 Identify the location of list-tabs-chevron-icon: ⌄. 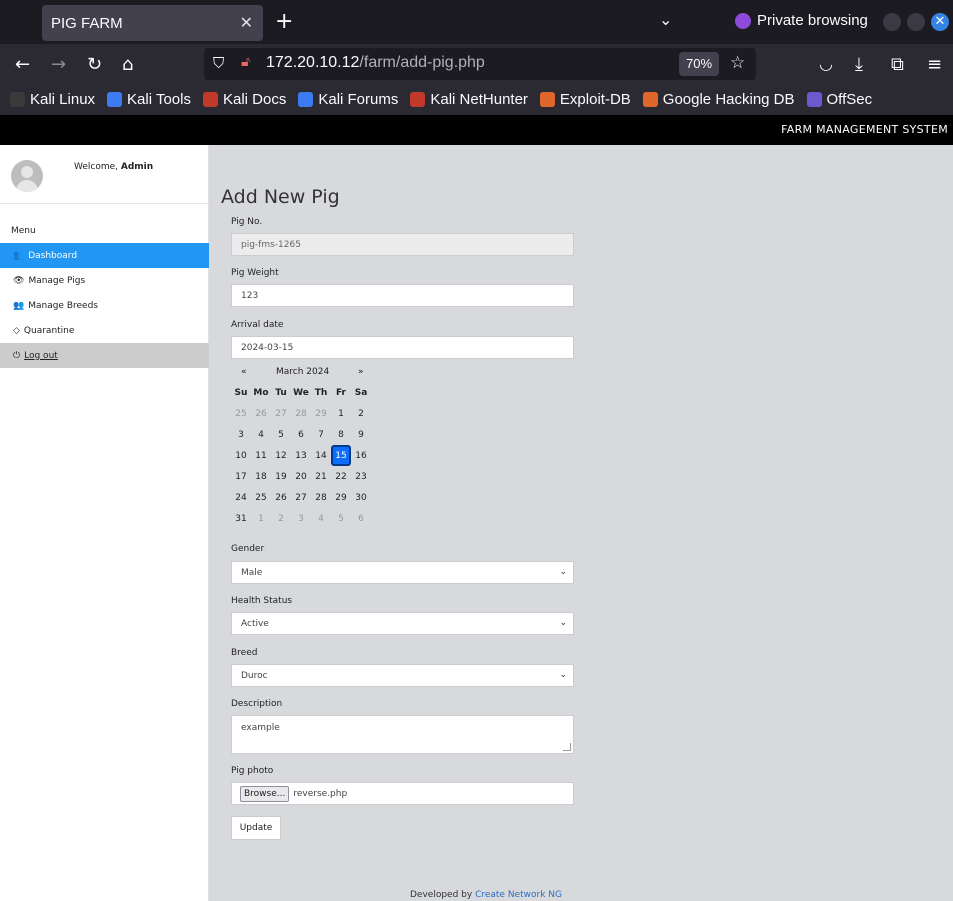
(665, 19).